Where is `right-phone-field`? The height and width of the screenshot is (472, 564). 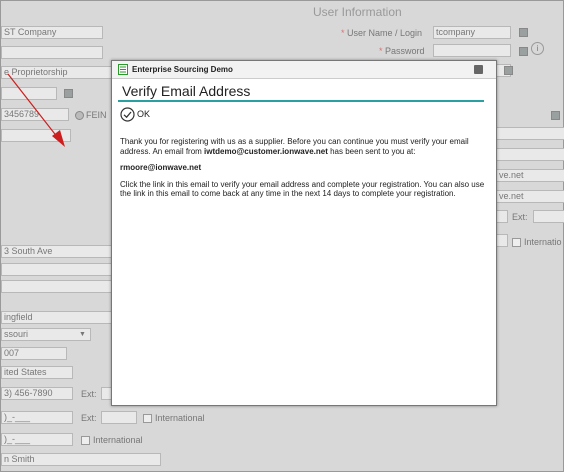
right-phone-field is located at coordinates (502, 216).